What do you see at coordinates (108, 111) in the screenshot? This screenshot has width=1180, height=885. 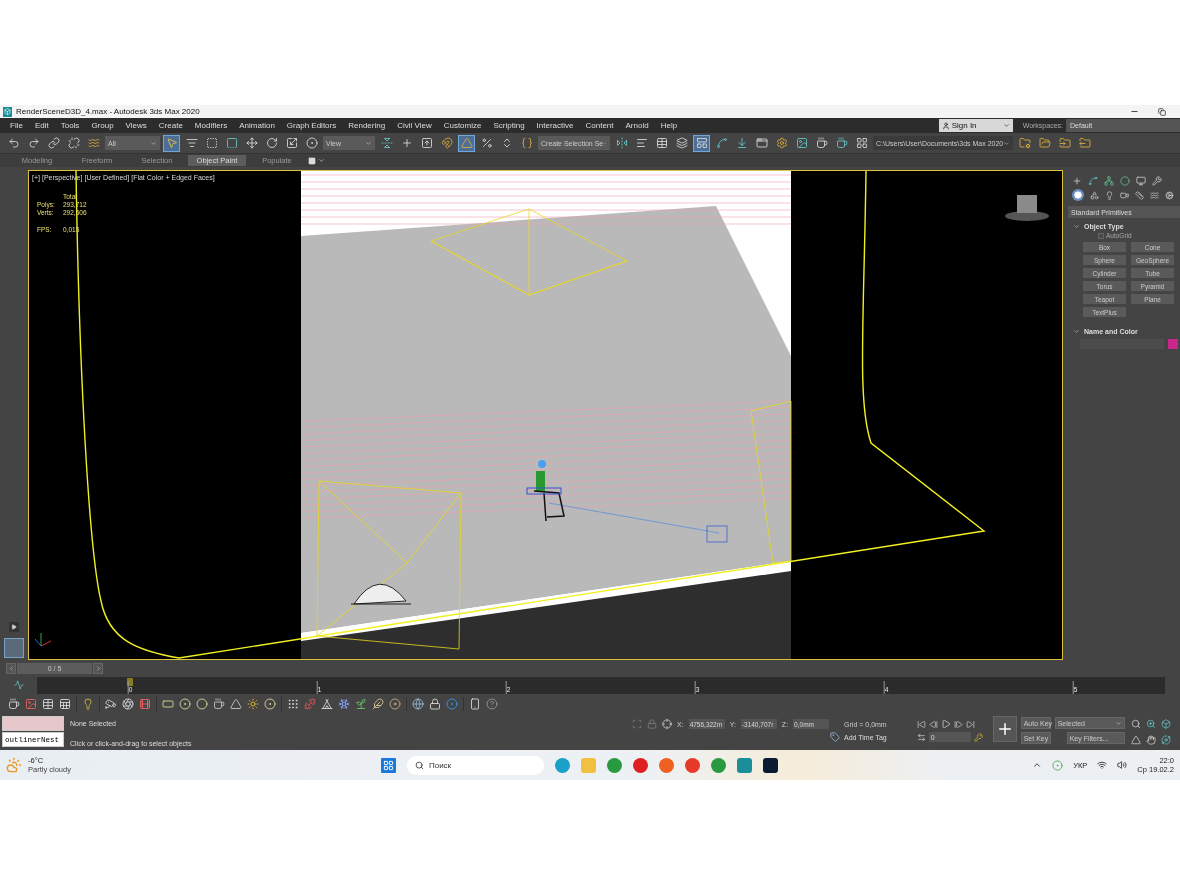 I see `window-title: RenderSceneD3D_4.max - Autodesk 3ds Max 2020` at bounding box center [108, 111].